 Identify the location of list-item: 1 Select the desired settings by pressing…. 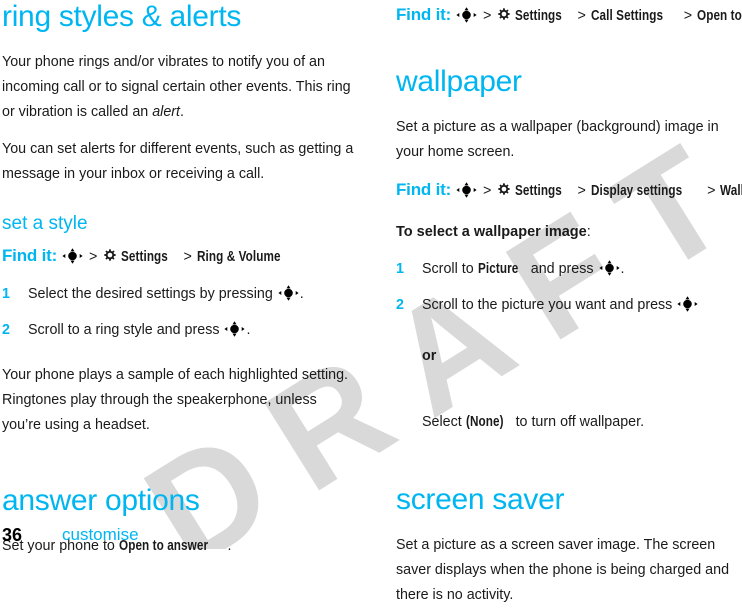
(178, 294).